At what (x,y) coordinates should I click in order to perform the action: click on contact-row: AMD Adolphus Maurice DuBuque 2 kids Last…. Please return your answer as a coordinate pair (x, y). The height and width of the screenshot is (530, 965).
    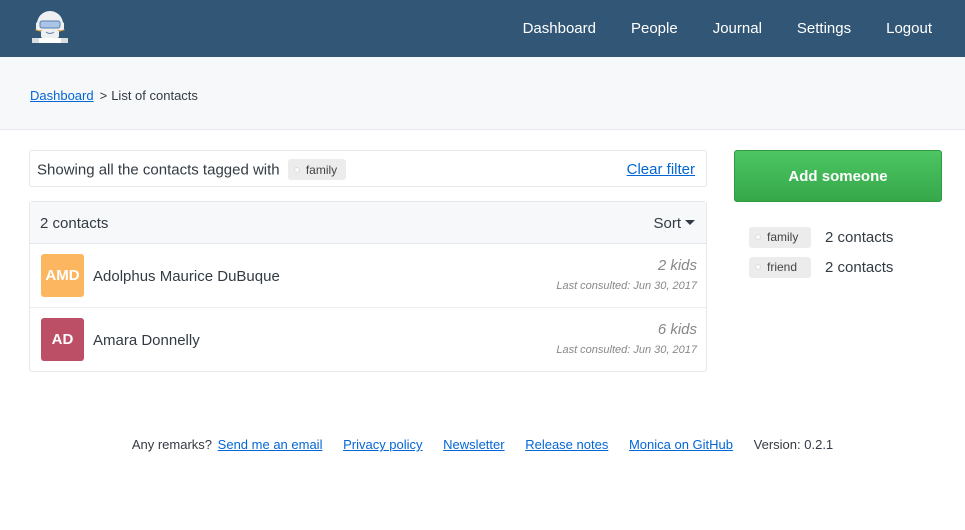
    Looking at the image, I should click on (368, 276).